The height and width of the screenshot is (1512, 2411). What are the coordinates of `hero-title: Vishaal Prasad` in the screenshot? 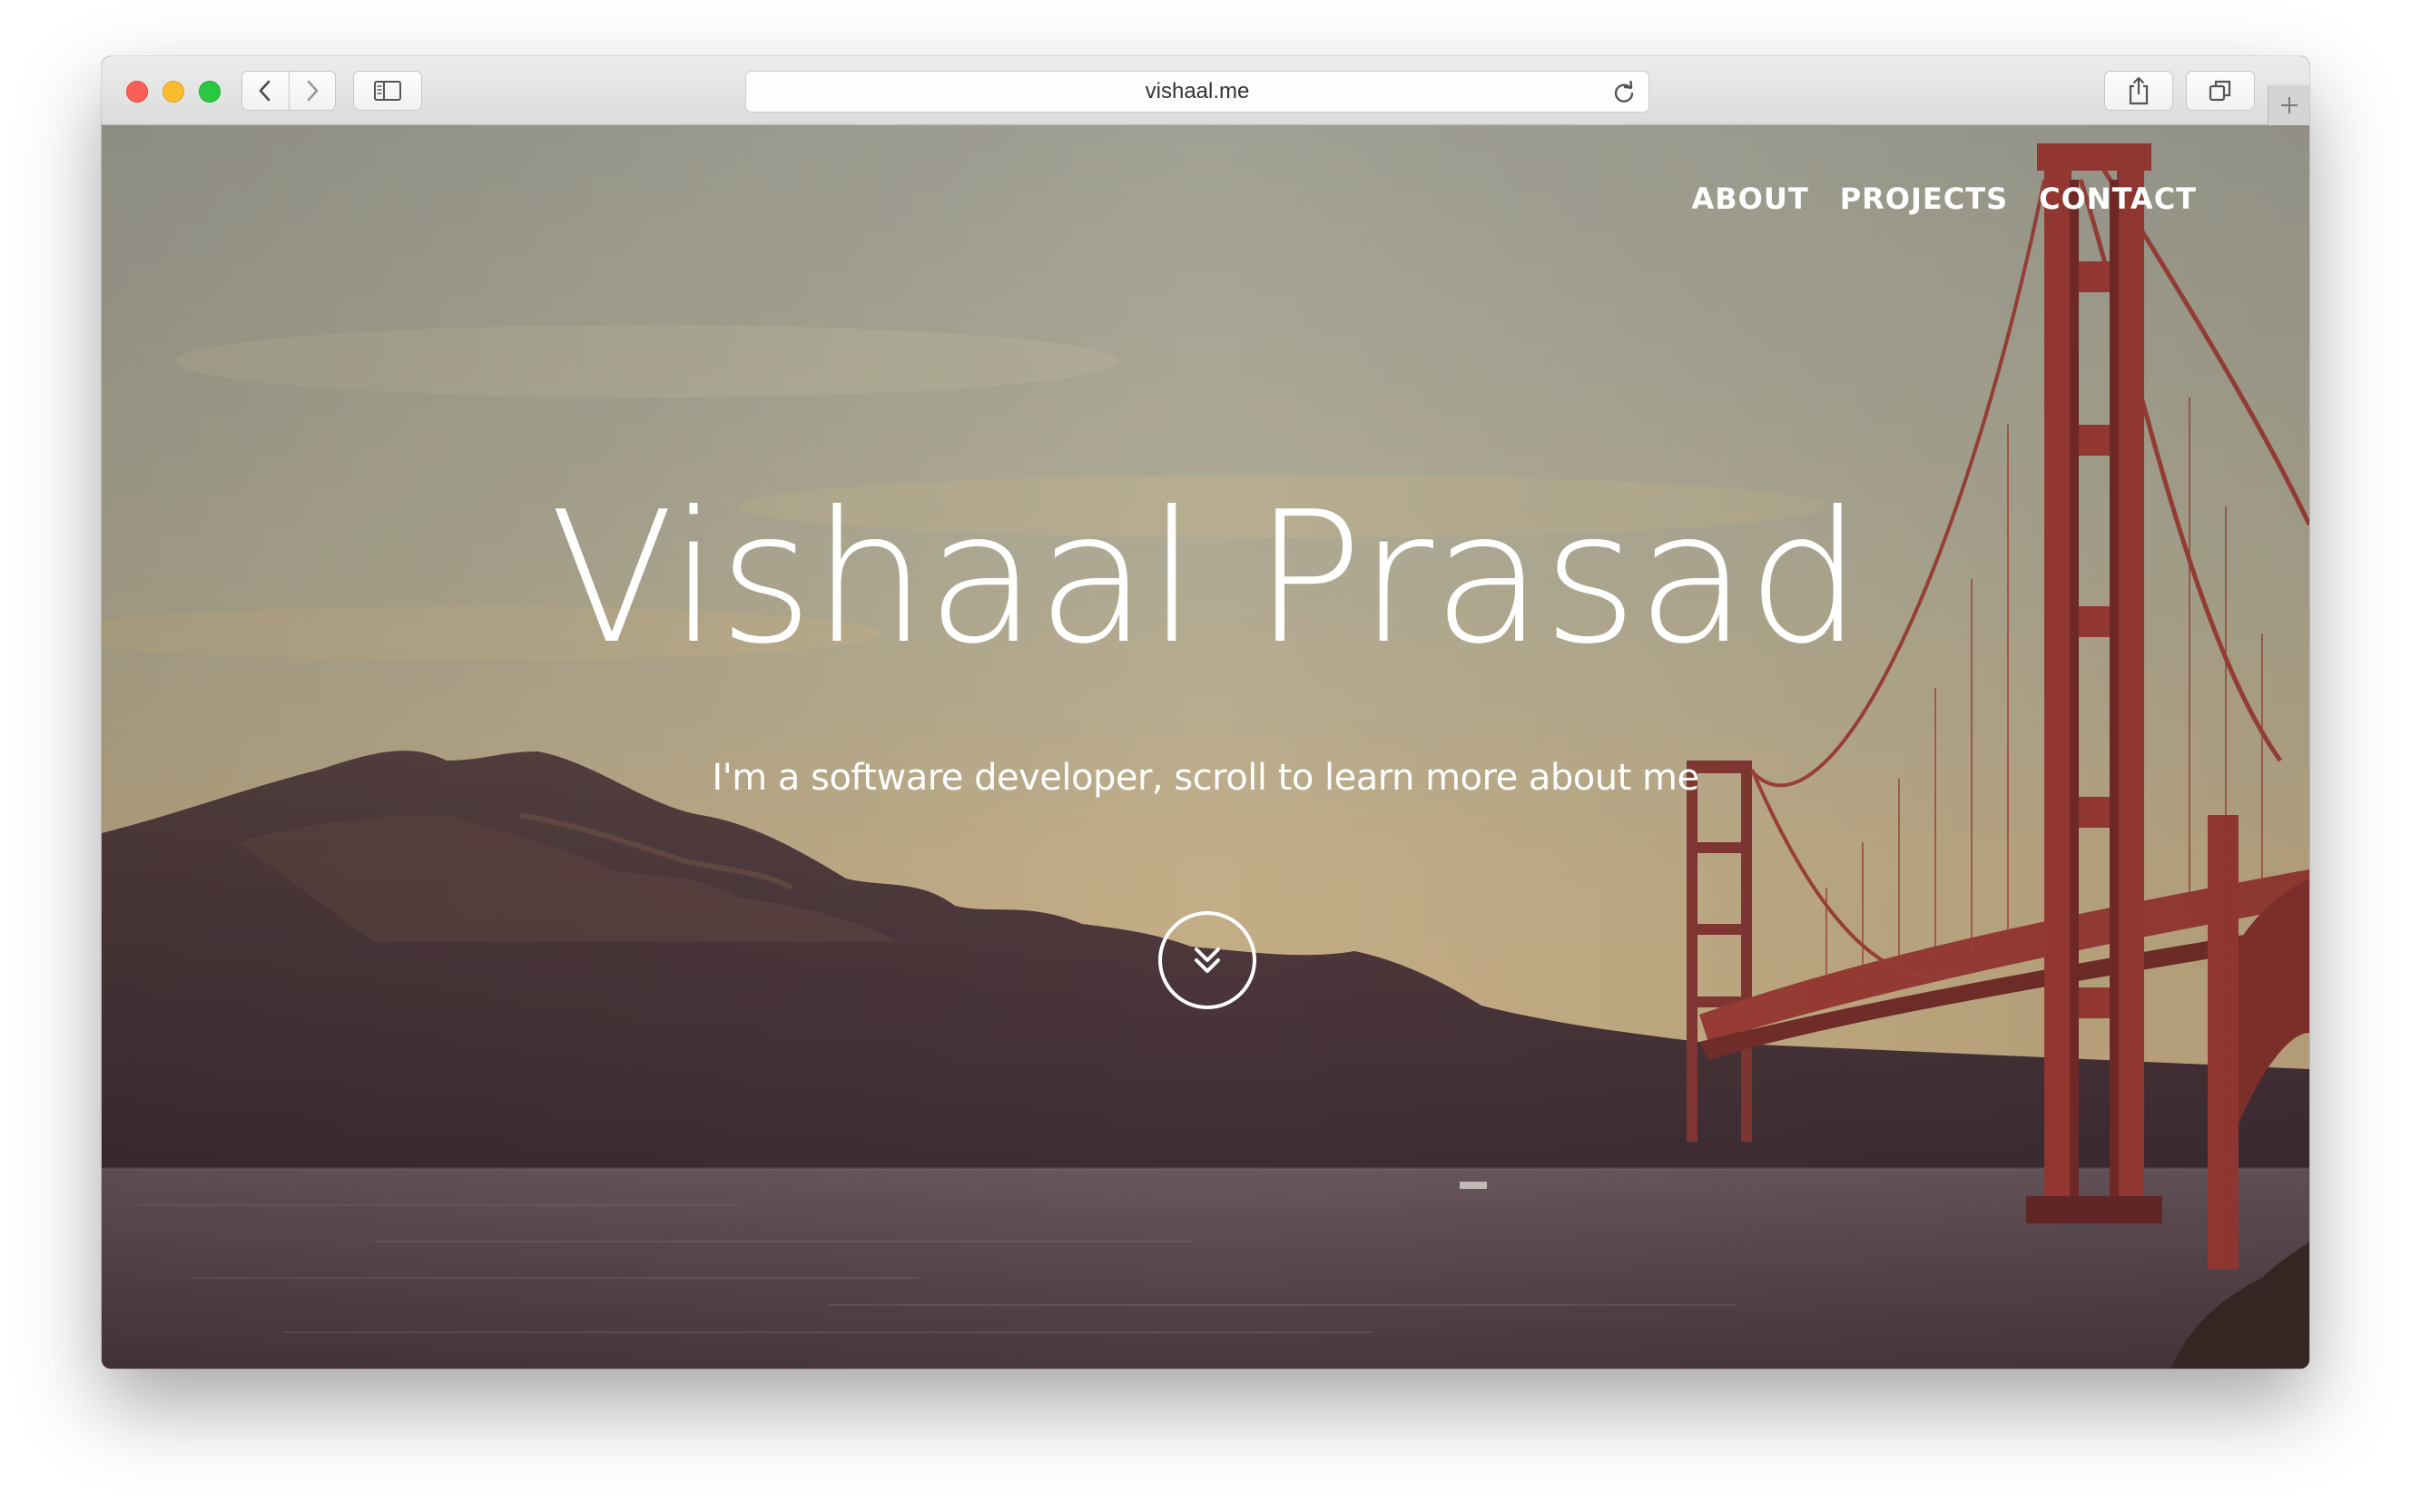 It's located at (1206, 578).